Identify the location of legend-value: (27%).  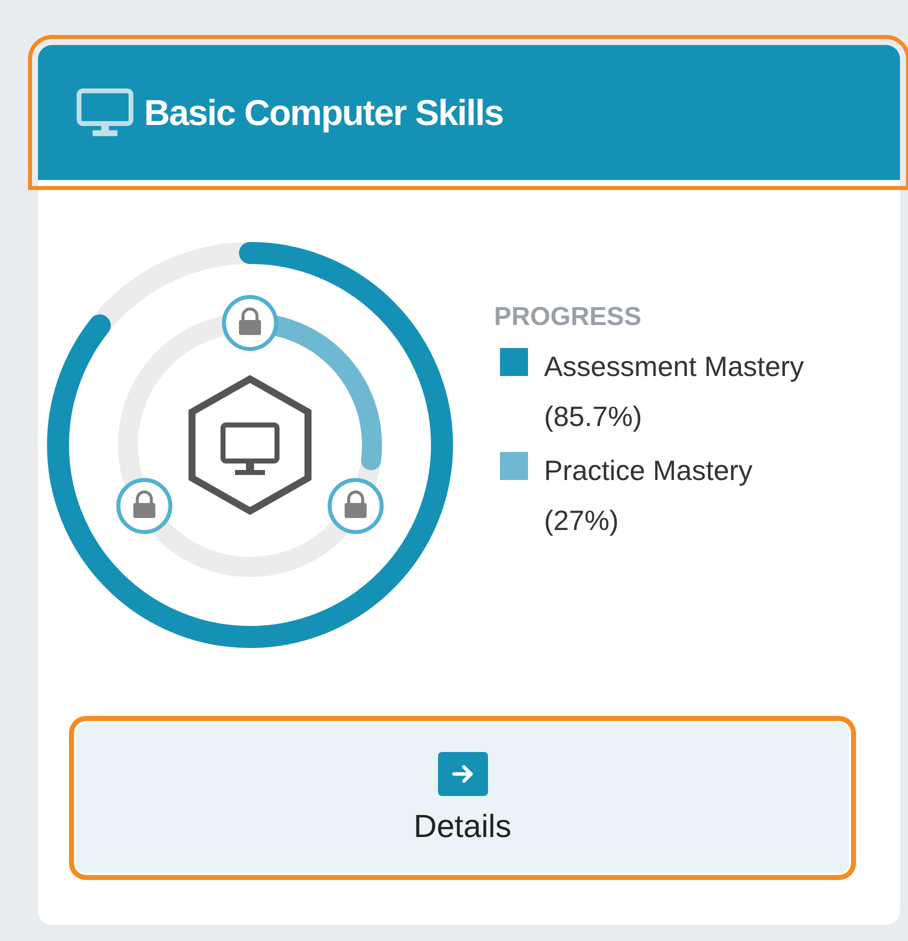
(582, 521).